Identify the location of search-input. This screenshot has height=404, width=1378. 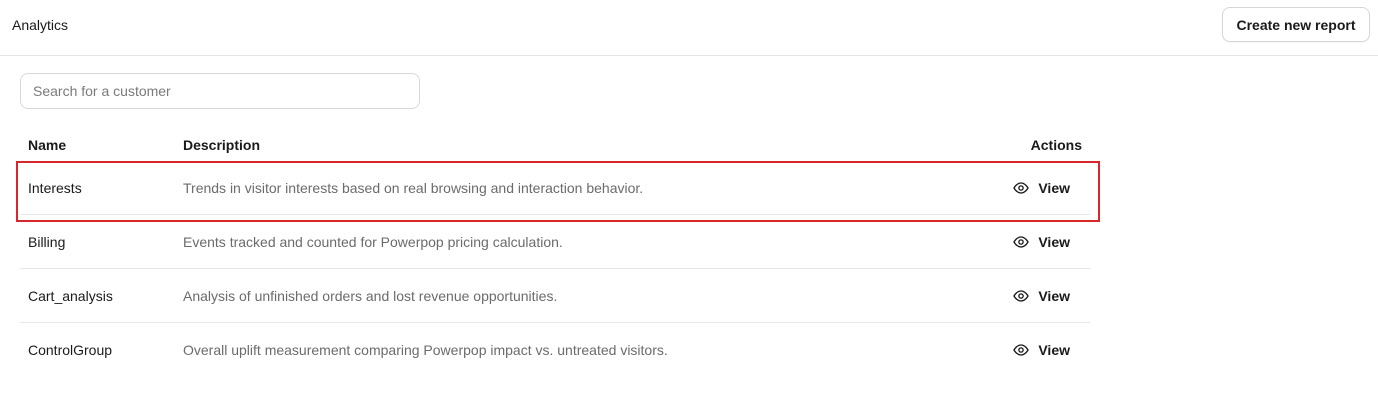
(220, 91).